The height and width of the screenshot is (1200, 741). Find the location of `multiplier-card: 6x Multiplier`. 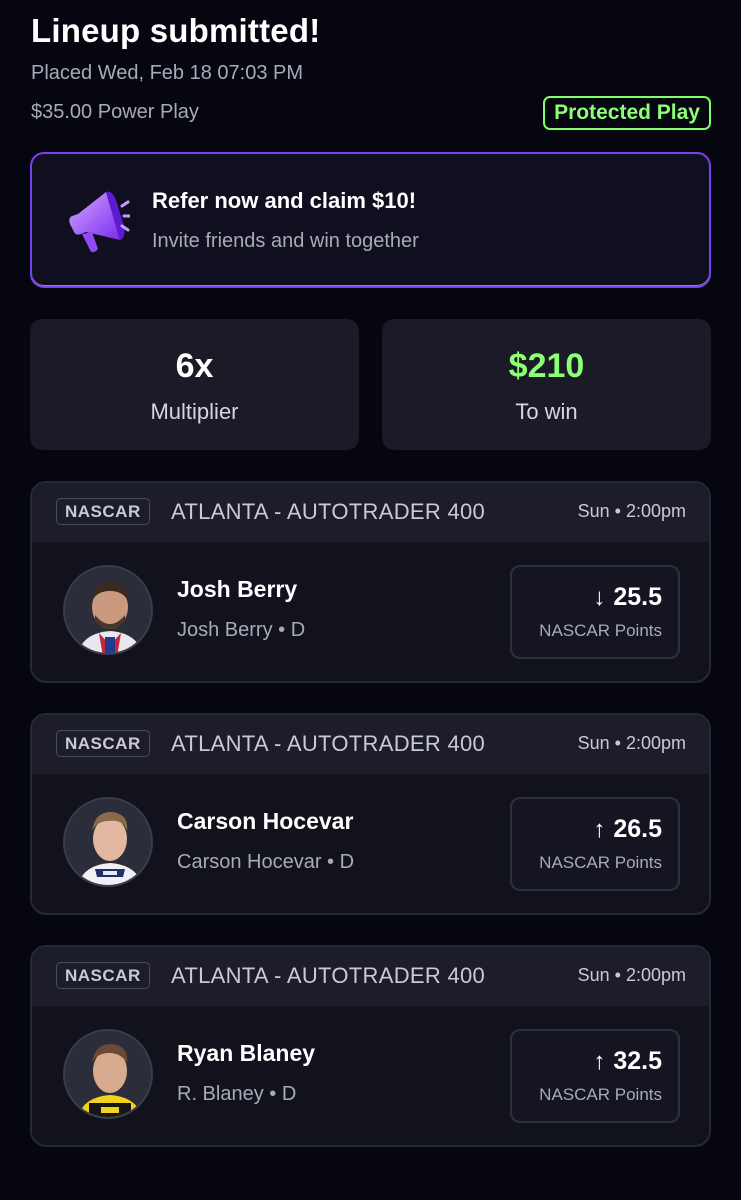

multiplier-card: 6x Multiplier is located at coordinates (194, 384).